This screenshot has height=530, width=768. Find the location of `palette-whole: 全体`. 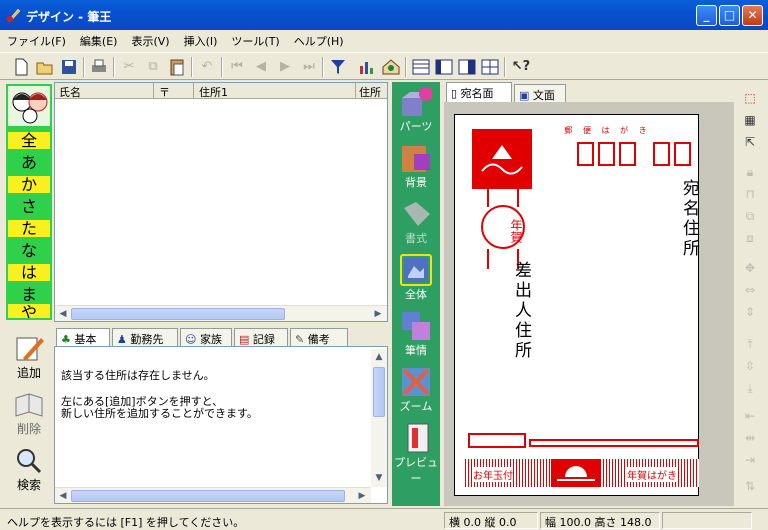

palette-whole: 全体 is located at coordinates (416, 280).